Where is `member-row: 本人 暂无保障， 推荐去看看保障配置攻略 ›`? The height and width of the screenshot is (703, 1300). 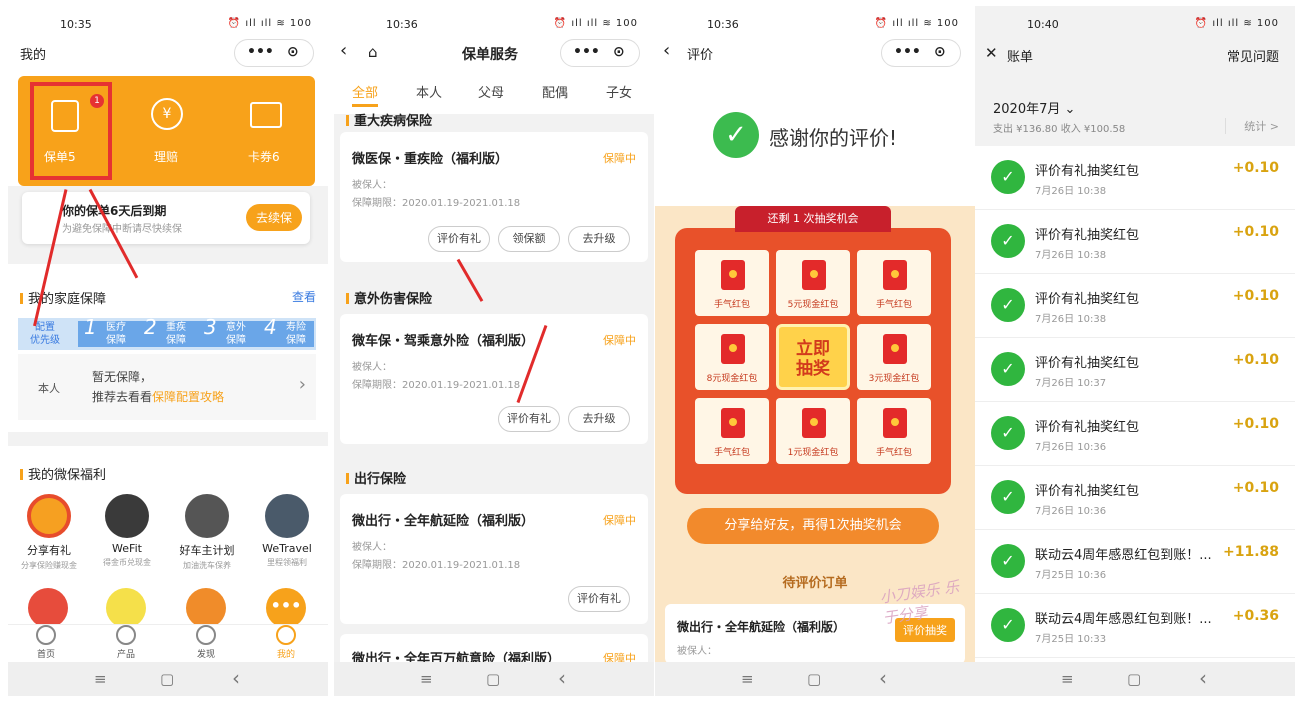
member-row: 本人 暂无保障， 推荐去看看保障配置攻略 › is located at coordinates (167, 387).